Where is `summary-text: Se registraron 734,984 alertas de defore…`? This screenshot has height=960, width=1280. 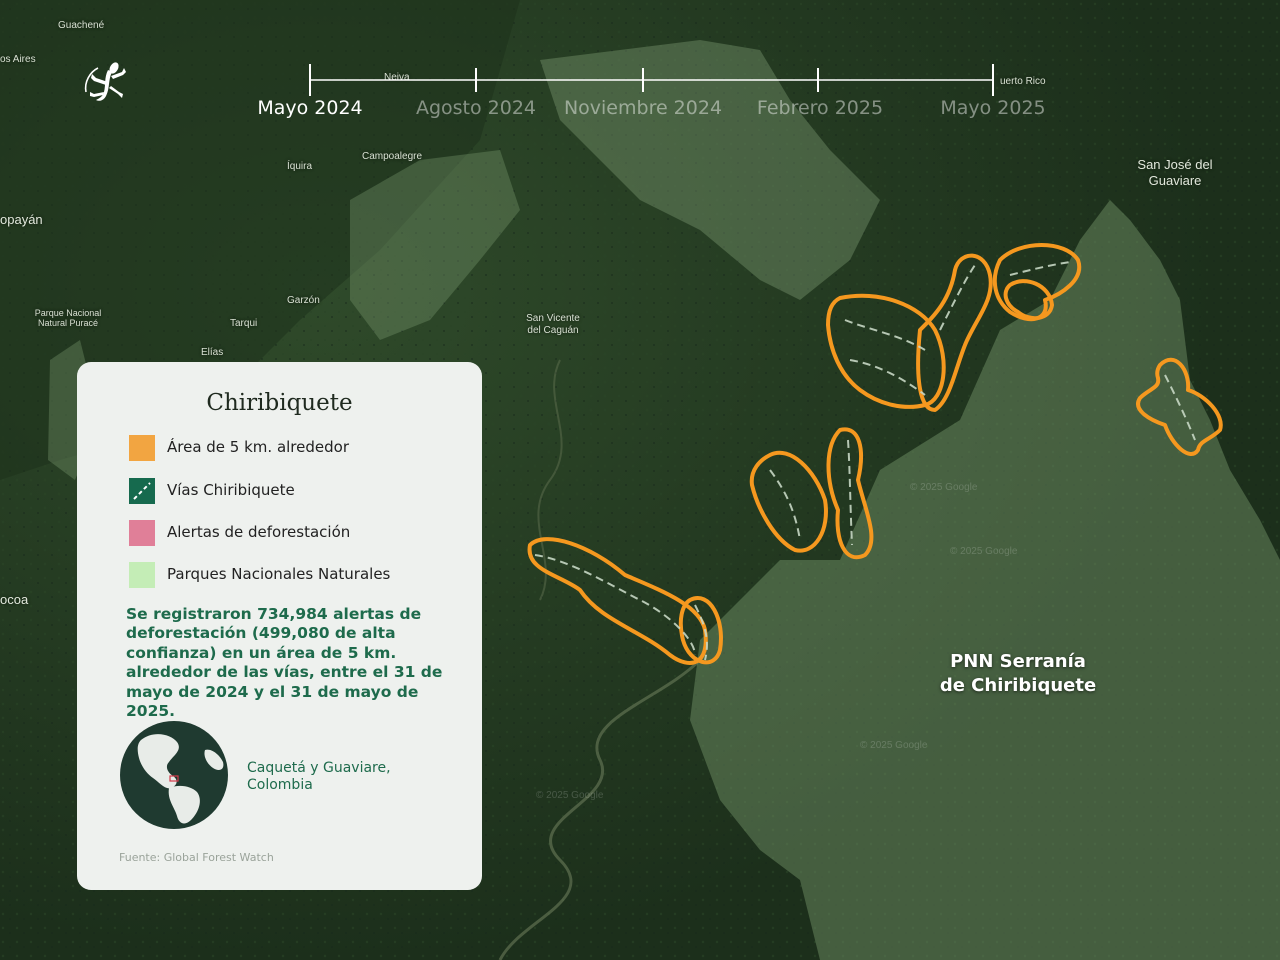
summary-text: Se registraron 734,984 alertas de defore… is located at coordinates (284, 663).